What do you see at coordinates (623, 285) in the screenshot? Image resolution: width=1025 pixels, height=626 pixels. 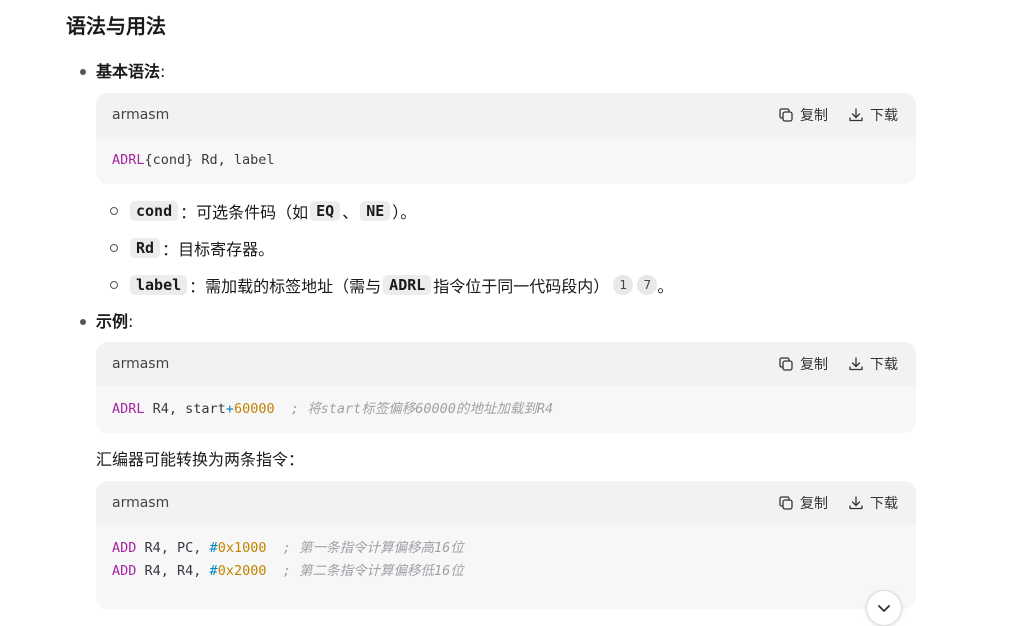 I see `citation-badge-1: 1` at bounding box center [623, 285].